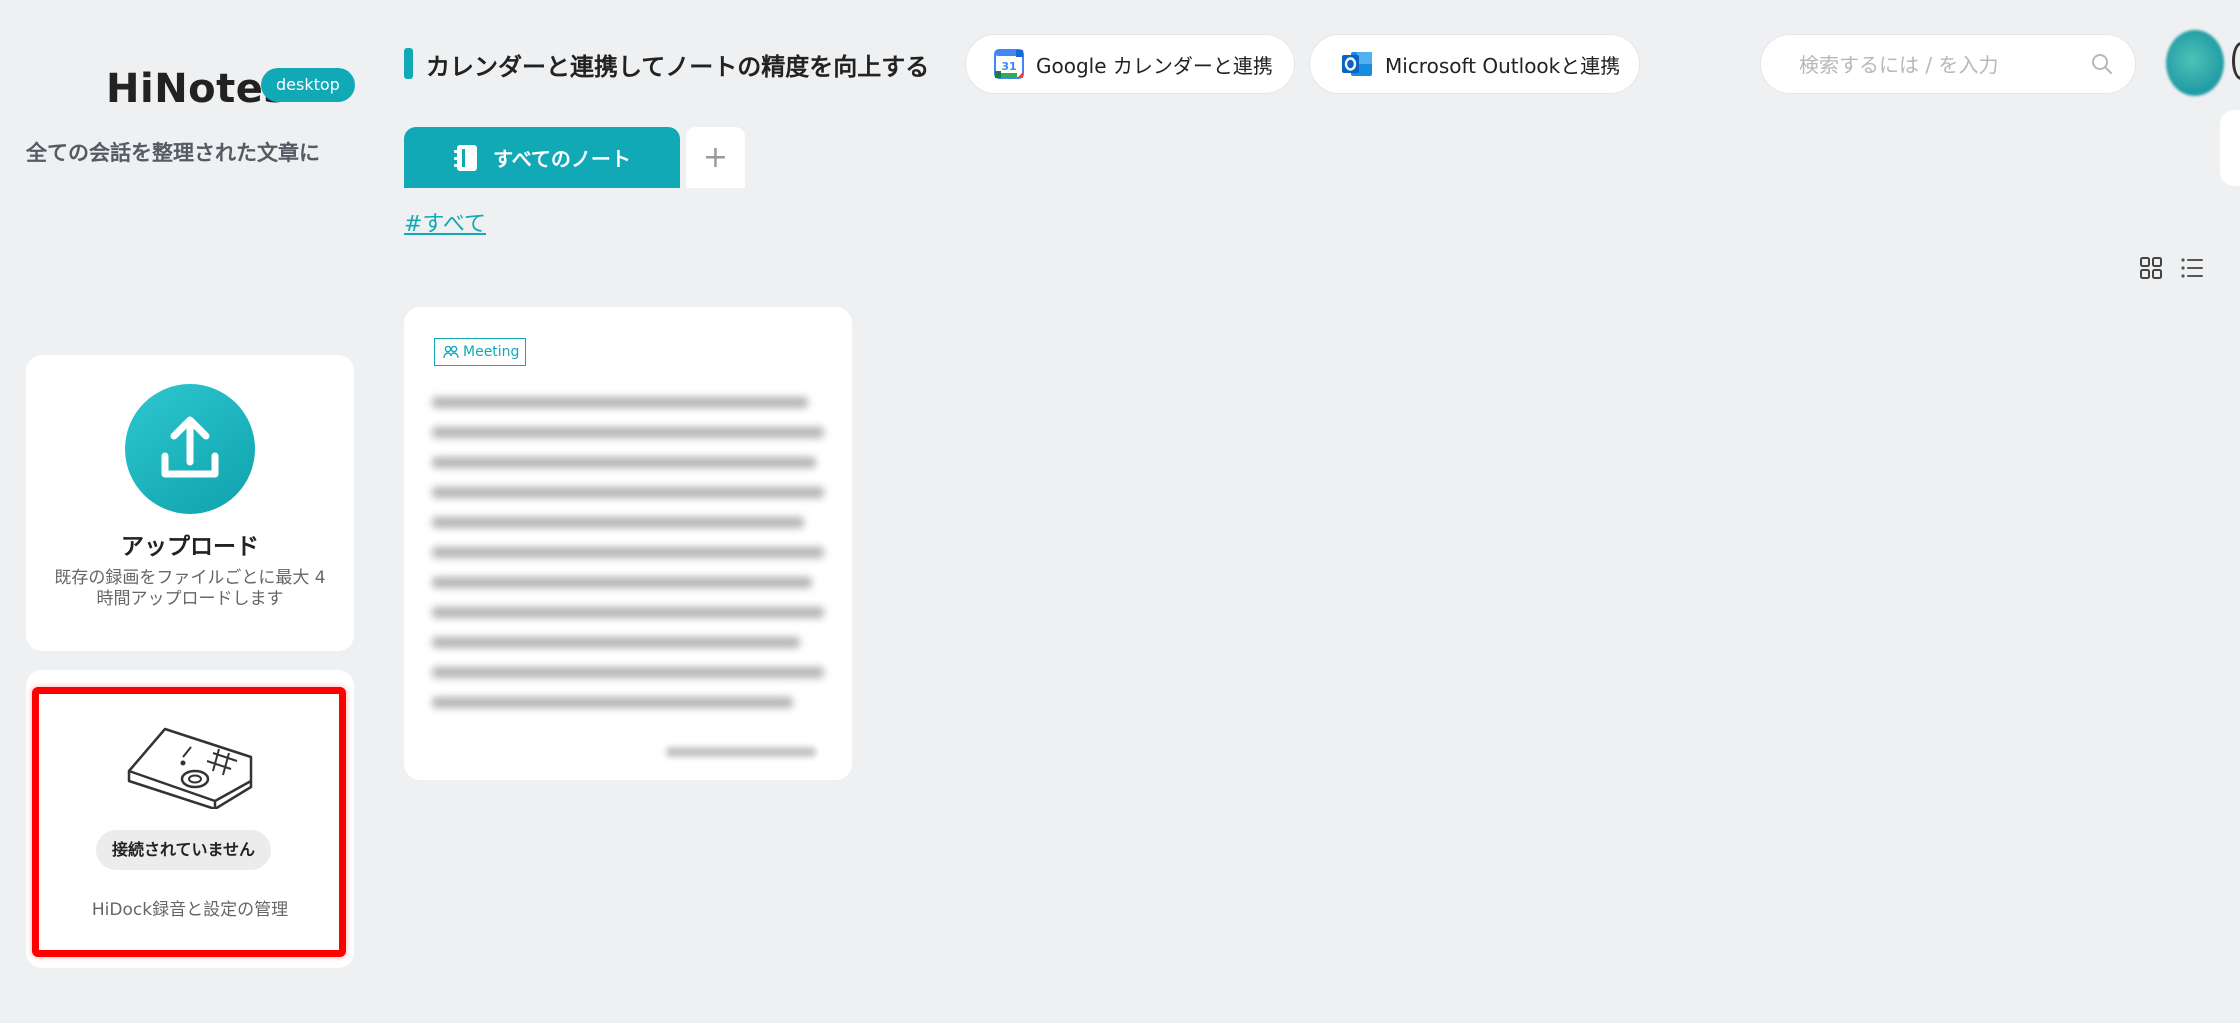  I want to click on svg-text: 31, so click(1008, 66).